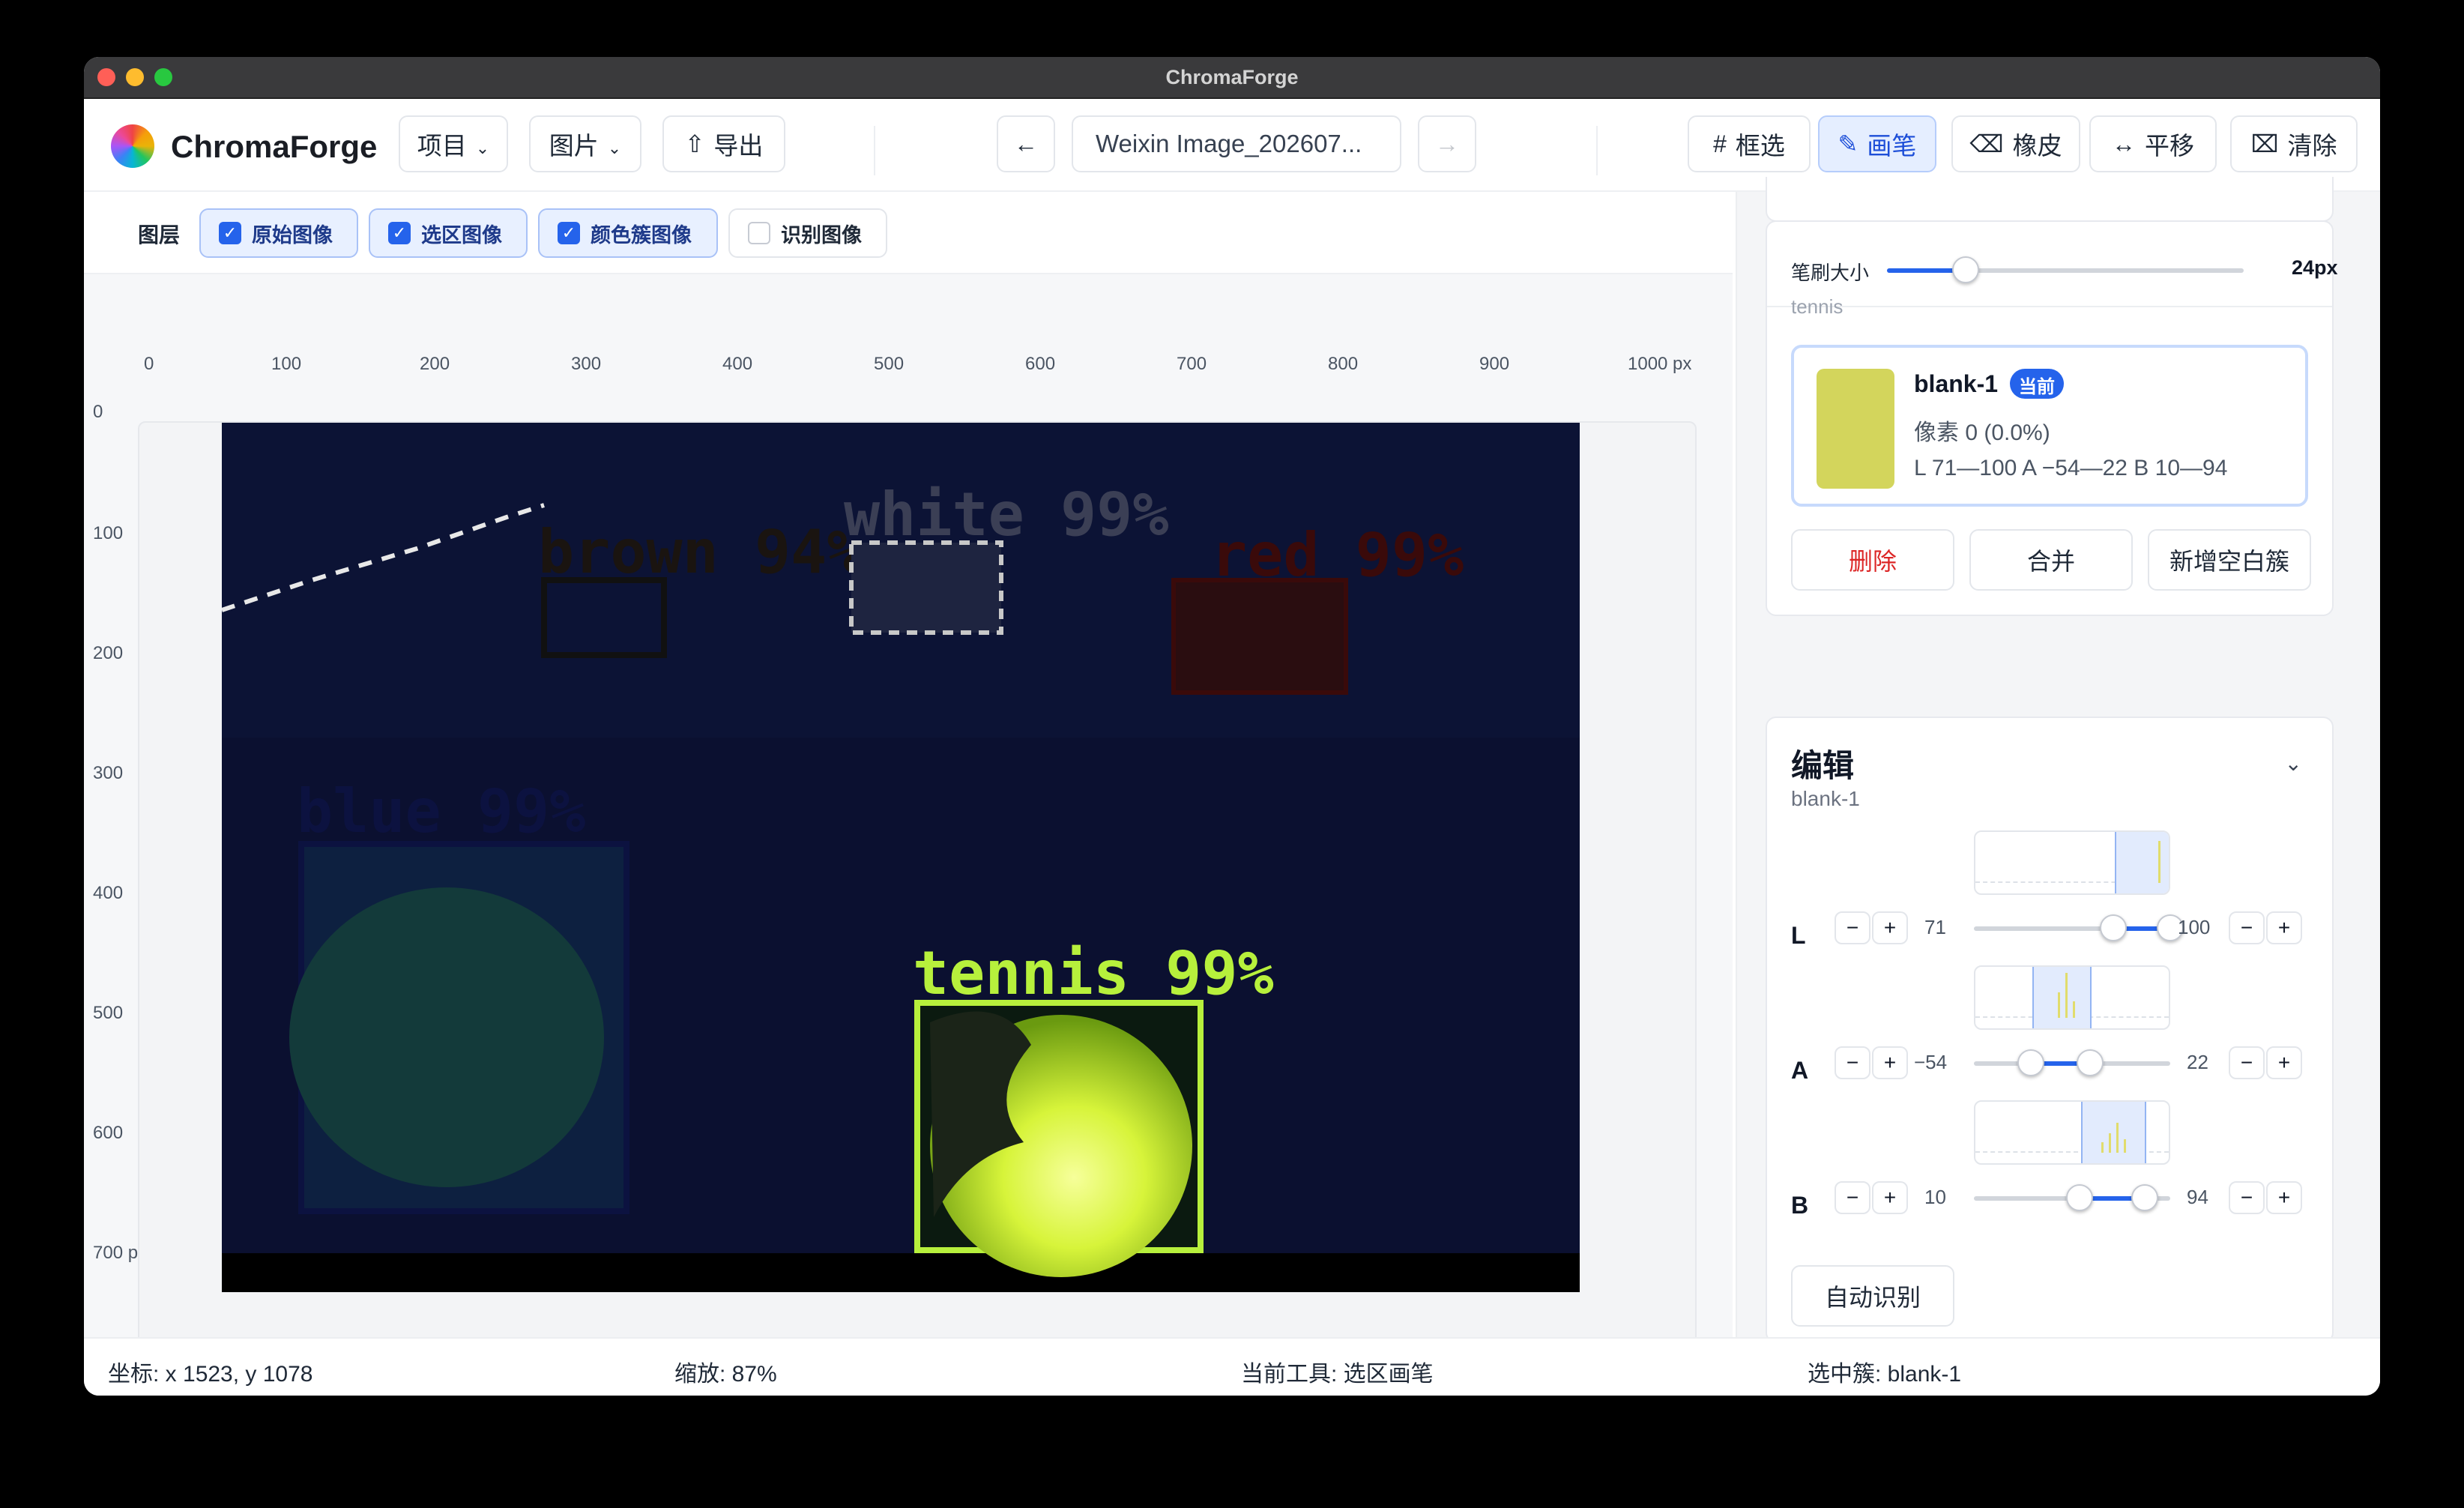  What do you see at coordinates (1800, 1070) in the screenshot?
I see `channel-label-a: A` at bounding box center [1800, 1070].